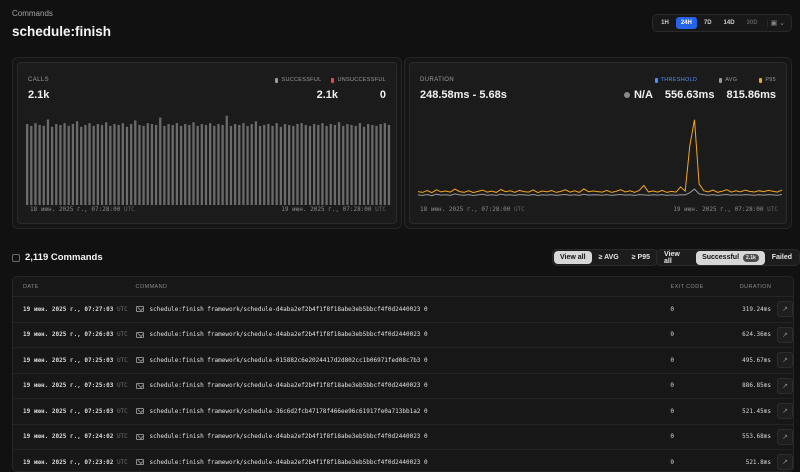  What do you see at coordinates (767, 80) in the screenshot?
I see `legend-p95: P95` at bounding box center [767, 80].